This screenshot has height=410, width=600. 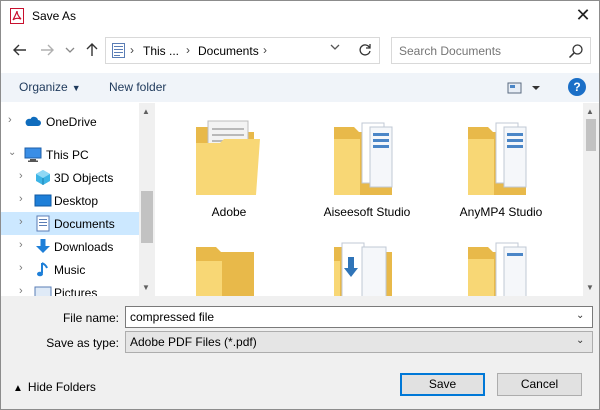 I want to click on new-folder-button: New folder, so click(x=137, y=87).